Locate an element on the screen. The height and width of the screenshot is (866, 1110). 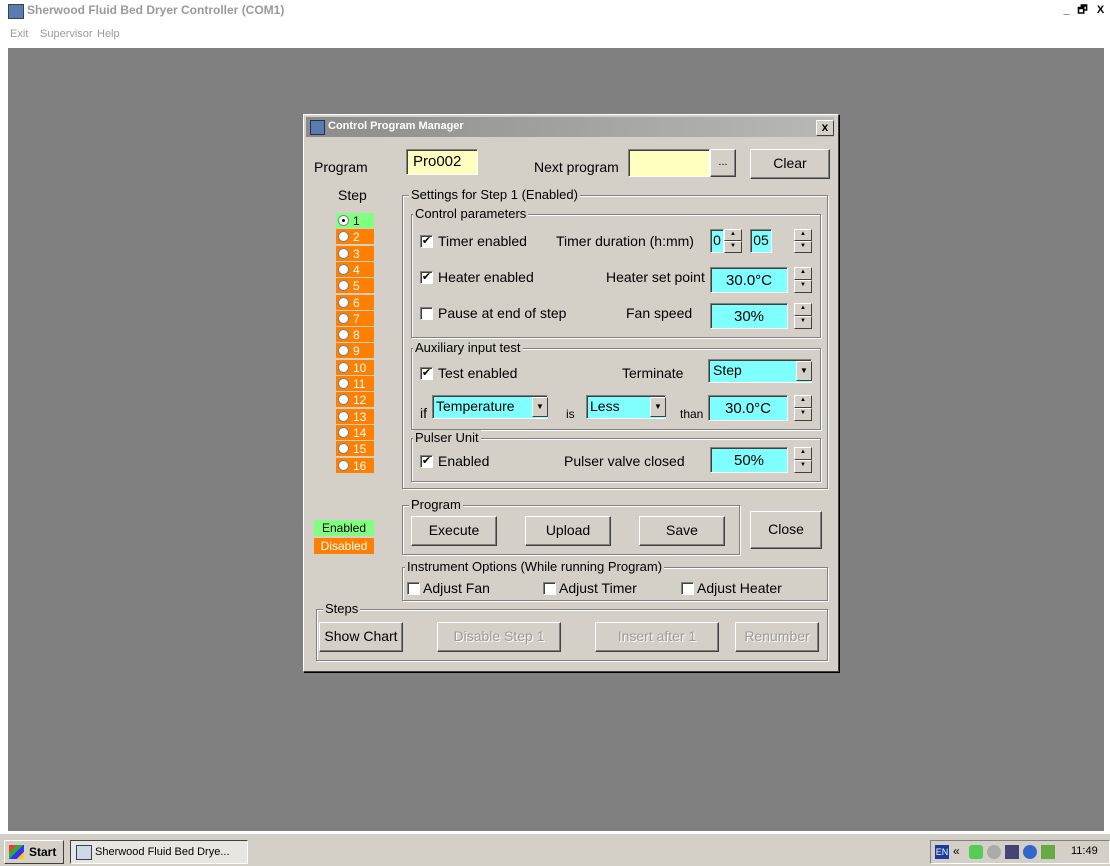
threshold-spinner: ▲ ▼ is located at coordinates (803, 408).